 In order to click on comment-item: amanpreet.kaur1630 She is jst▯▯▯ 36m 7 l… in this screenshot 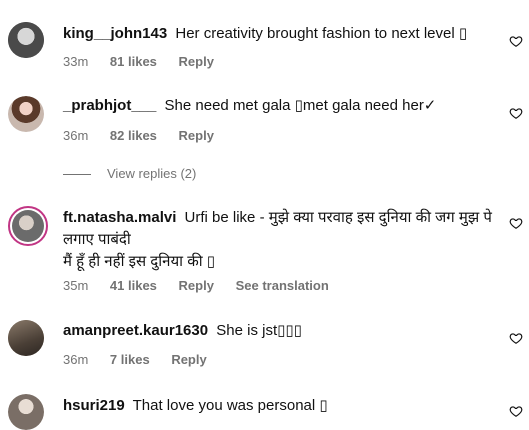, I will do `click(264, 345)`.